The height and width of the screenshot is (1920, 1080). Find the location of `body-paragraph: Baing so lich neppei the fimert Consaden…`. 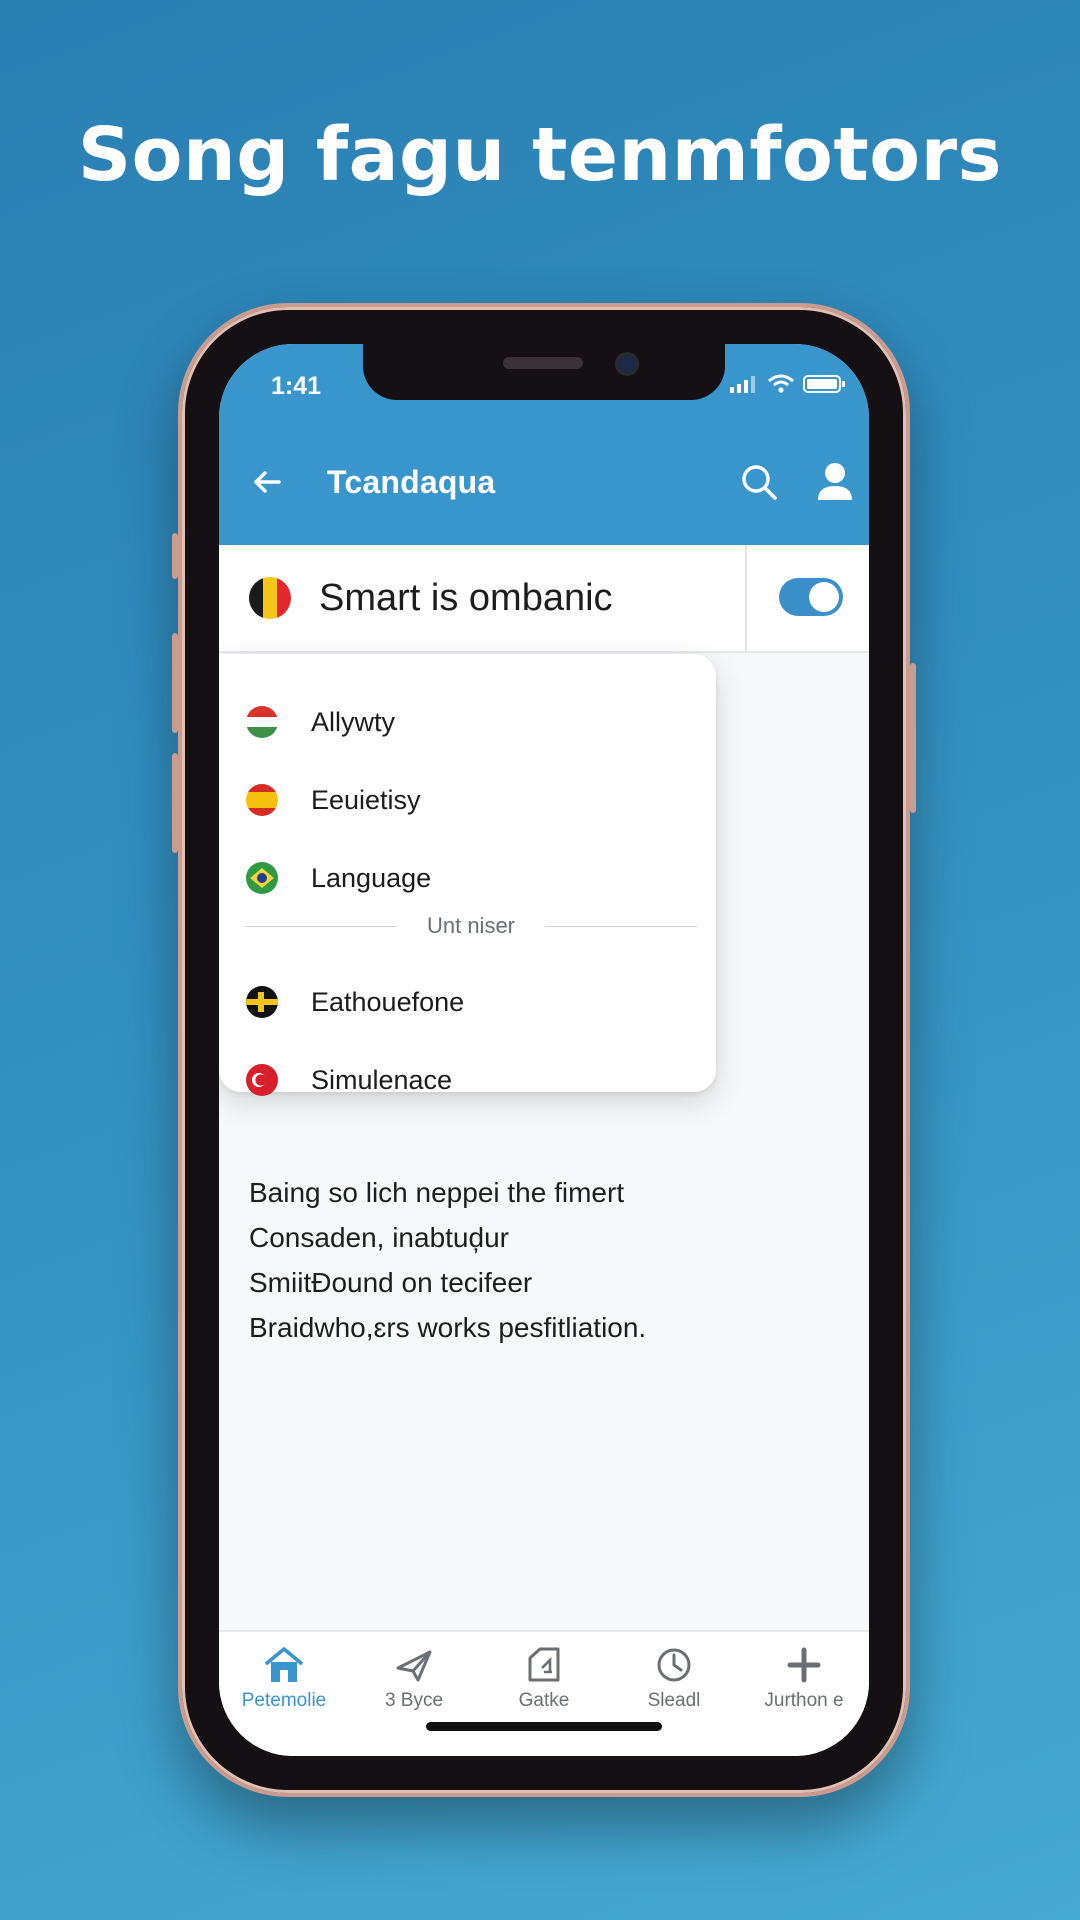

body-paragraph: Baing so lich neppei the fimert Consaden… is located at coordinates (549, 1260).